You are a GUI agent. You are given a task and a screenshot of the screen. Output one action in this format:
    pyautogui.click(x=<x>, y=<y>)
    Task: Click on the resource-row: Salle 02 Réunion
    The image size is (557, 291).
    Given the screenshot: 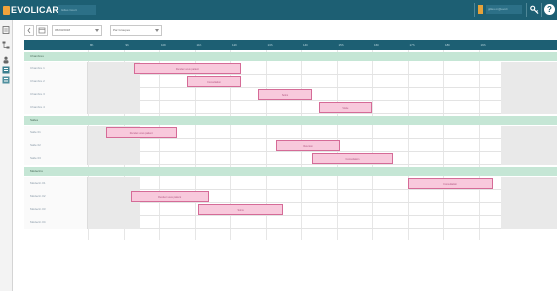 What is the action you would take?
    pyautogui.click(x=290, y=145)
    